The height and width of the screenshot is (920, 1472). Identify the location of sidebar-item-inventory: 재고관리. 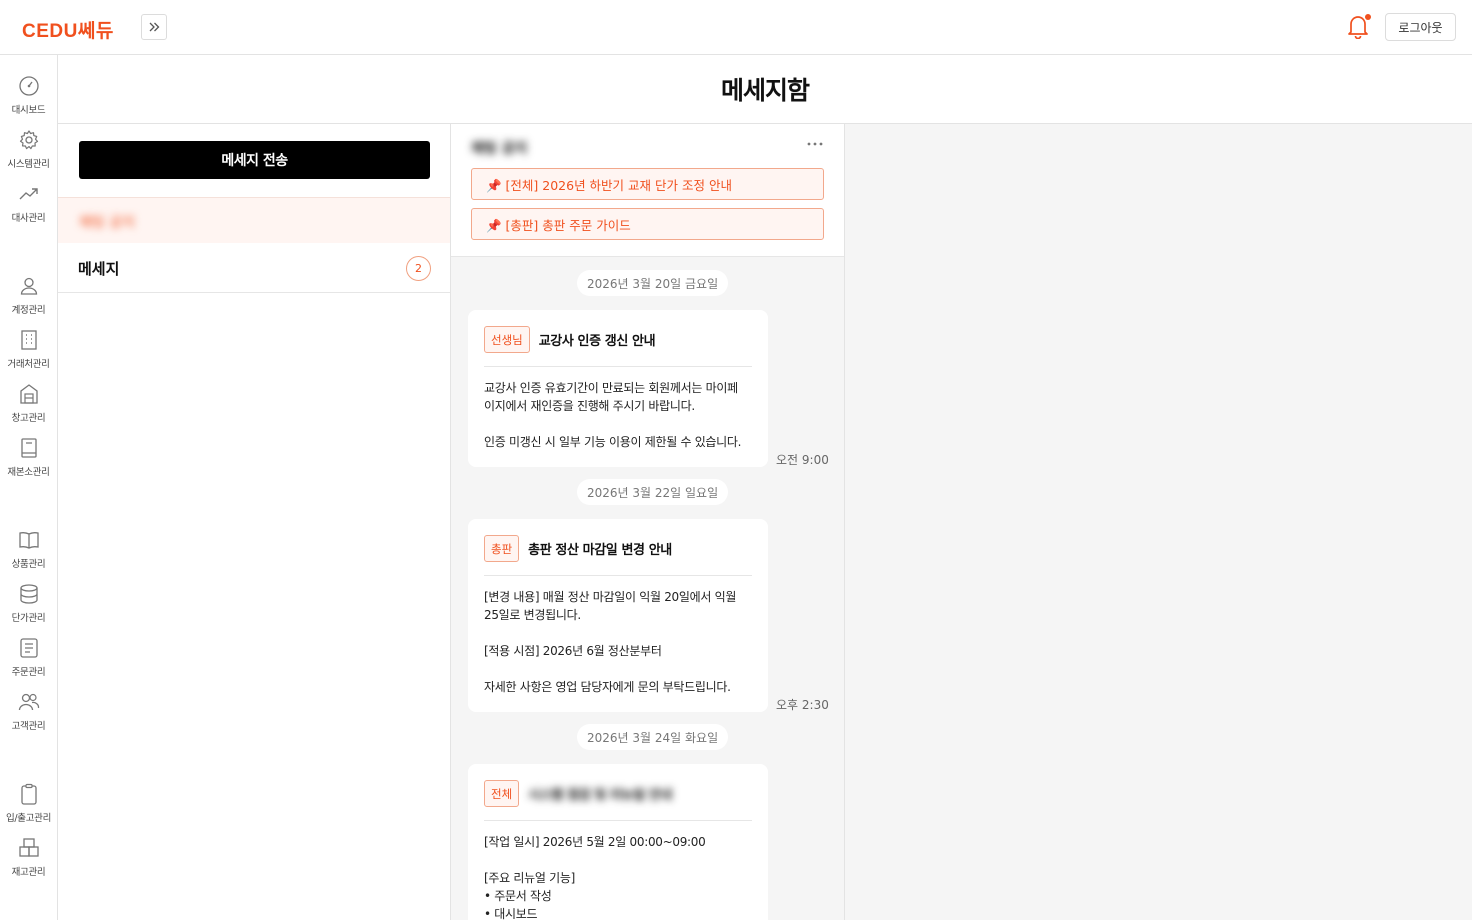
(28, 857).